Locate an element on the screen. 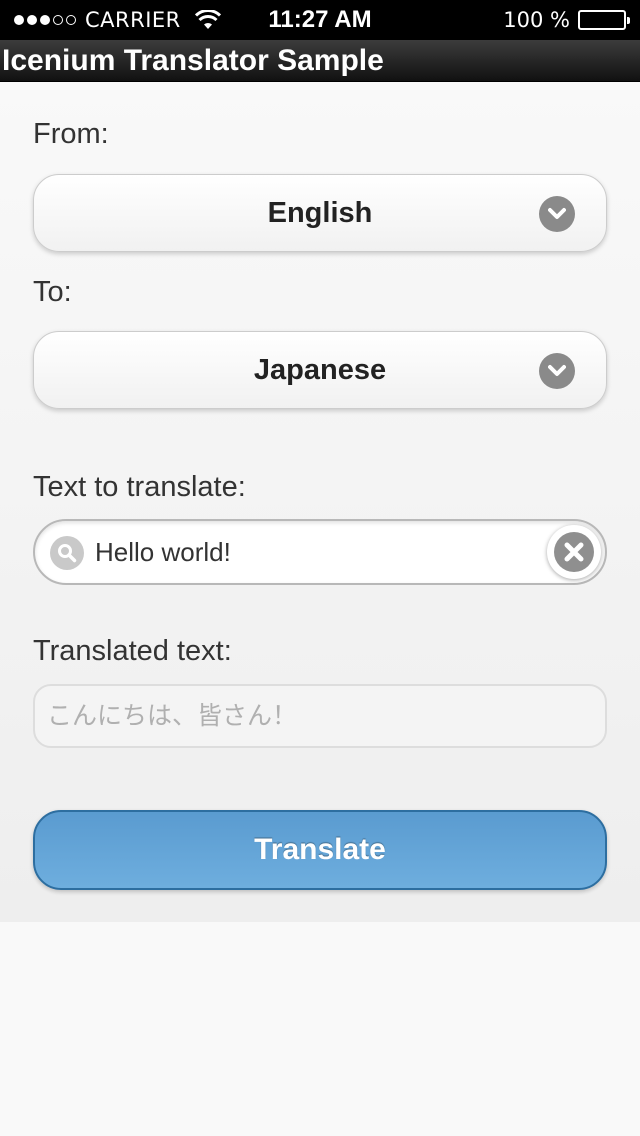  to-language-select: Japanese is located at coordinates (320, 370).